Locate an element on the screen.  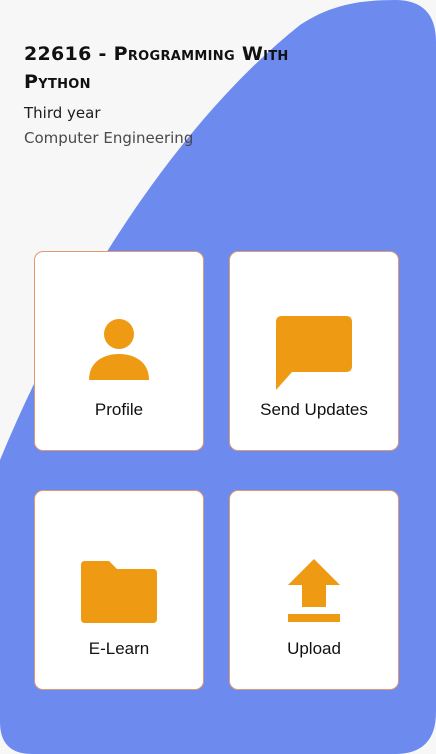
person-icon is located at coordinates (119, 352).